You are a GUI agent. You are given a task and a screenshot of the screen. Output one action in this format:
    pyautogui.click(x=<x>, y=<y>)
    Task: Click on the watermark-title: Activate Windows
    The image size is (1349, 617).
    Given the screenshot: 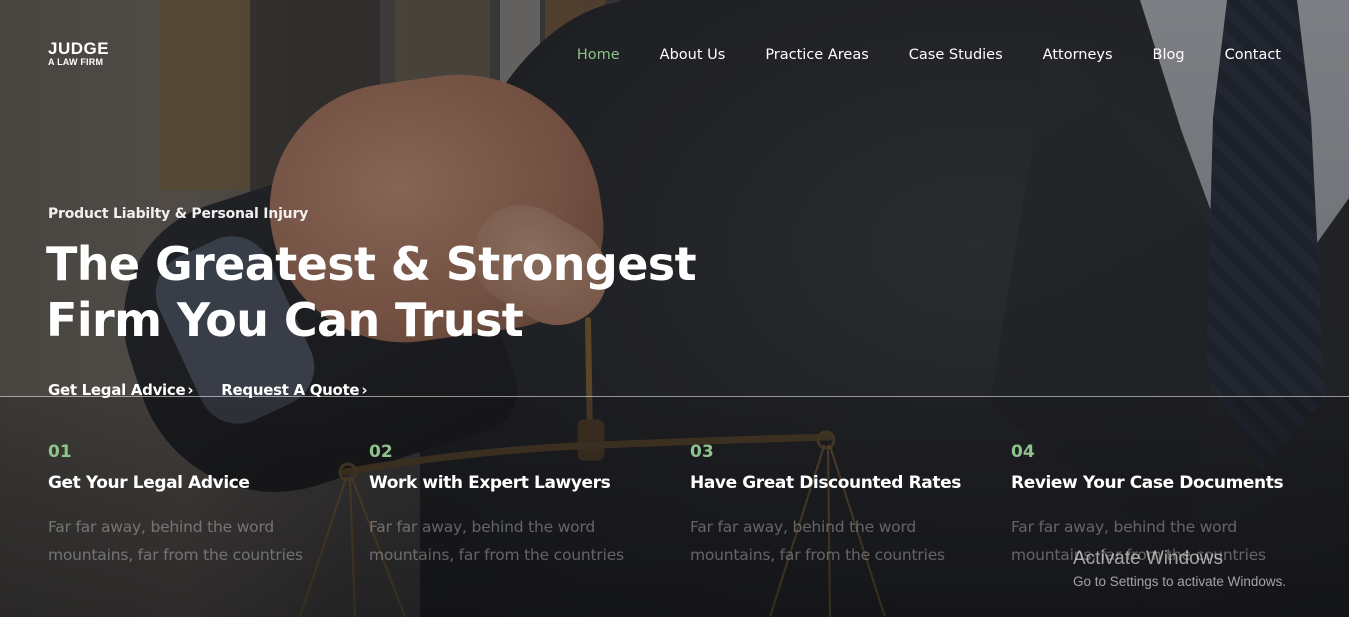 What is the action you would take?
    pyautogui.click(x=1148, y=558)
    